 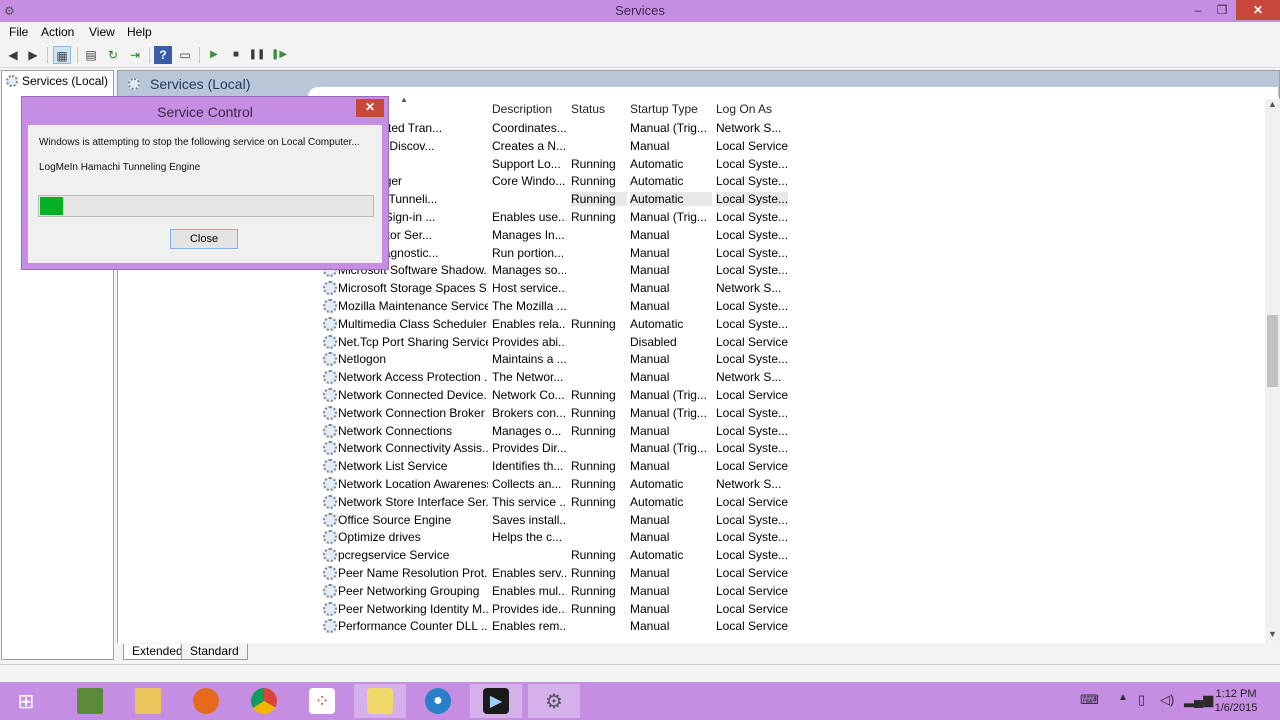 What do you see at coordinates (1272, 636) in the screenshot?
I see `scroll-down-icon: ▼` at bounding box center [1272, 636].